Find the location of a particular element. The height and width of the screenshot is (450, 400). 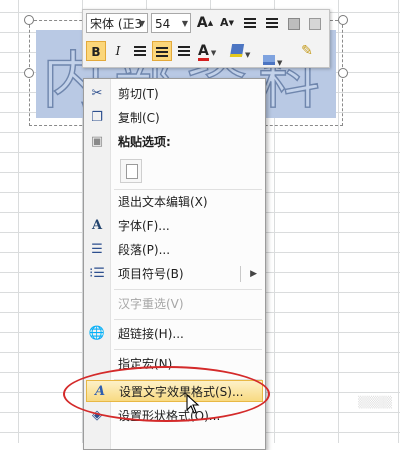

copy-icon: ❐ is located at coordinates (97, 117).